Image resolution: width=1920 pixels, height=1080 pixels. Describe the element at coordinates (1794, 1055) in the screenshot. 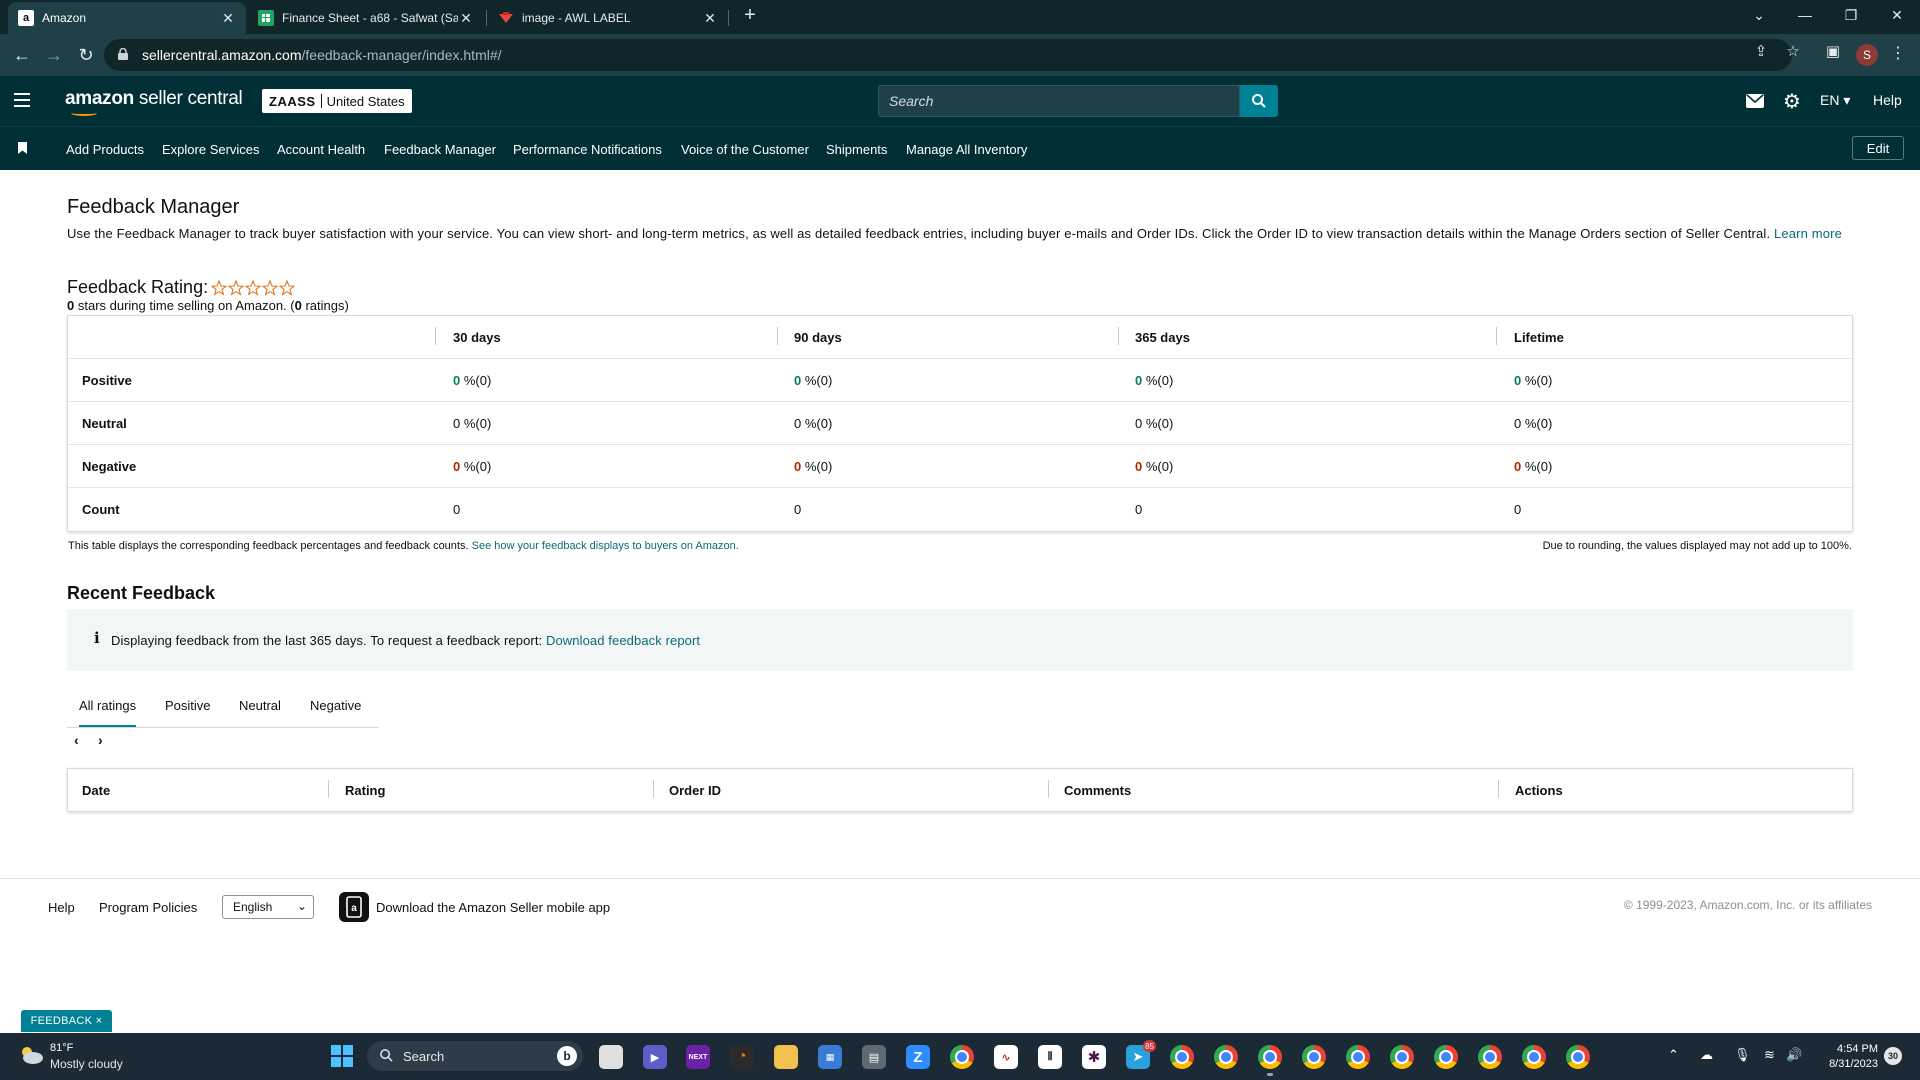

I see `volume-icon: 🔊` at that location.